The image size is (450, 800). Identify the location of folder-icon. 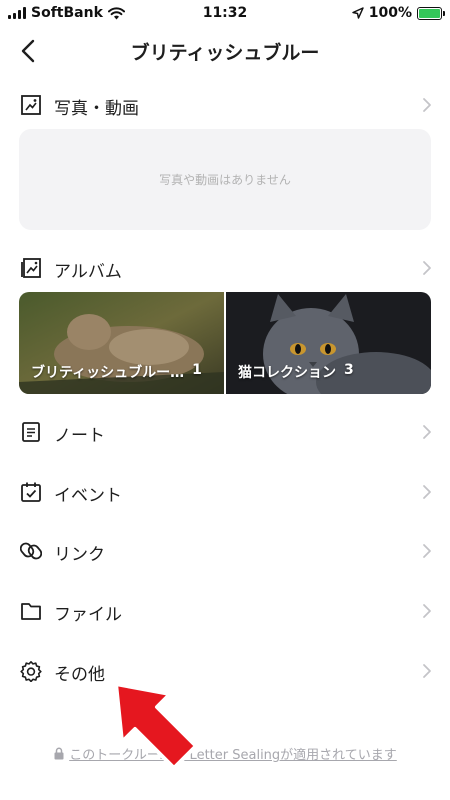
(31, 611).